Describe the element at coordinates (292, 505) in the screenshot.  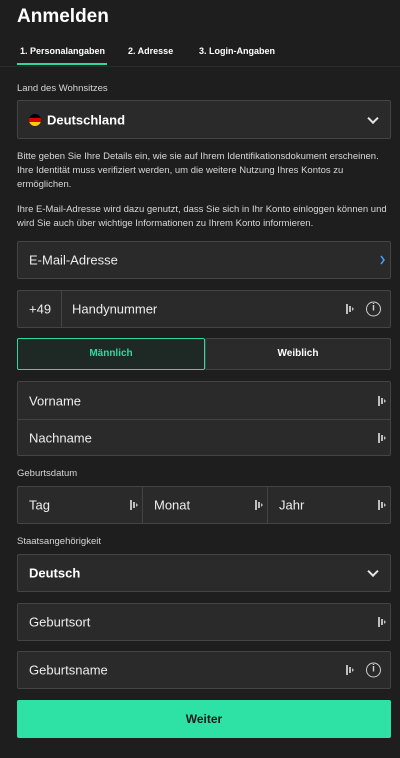
I see `year-placeholder: Jahr` at that location.